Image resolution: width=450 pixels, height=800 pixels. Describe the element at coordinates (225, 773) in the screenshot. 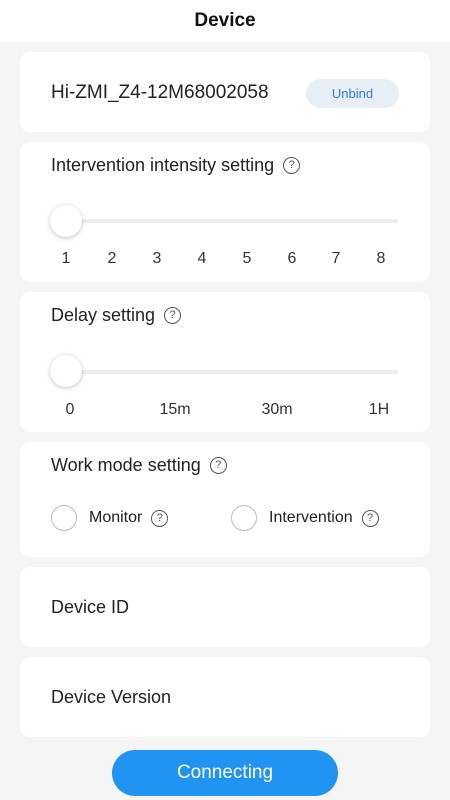

I see `connect-button: Connecting` at that location.